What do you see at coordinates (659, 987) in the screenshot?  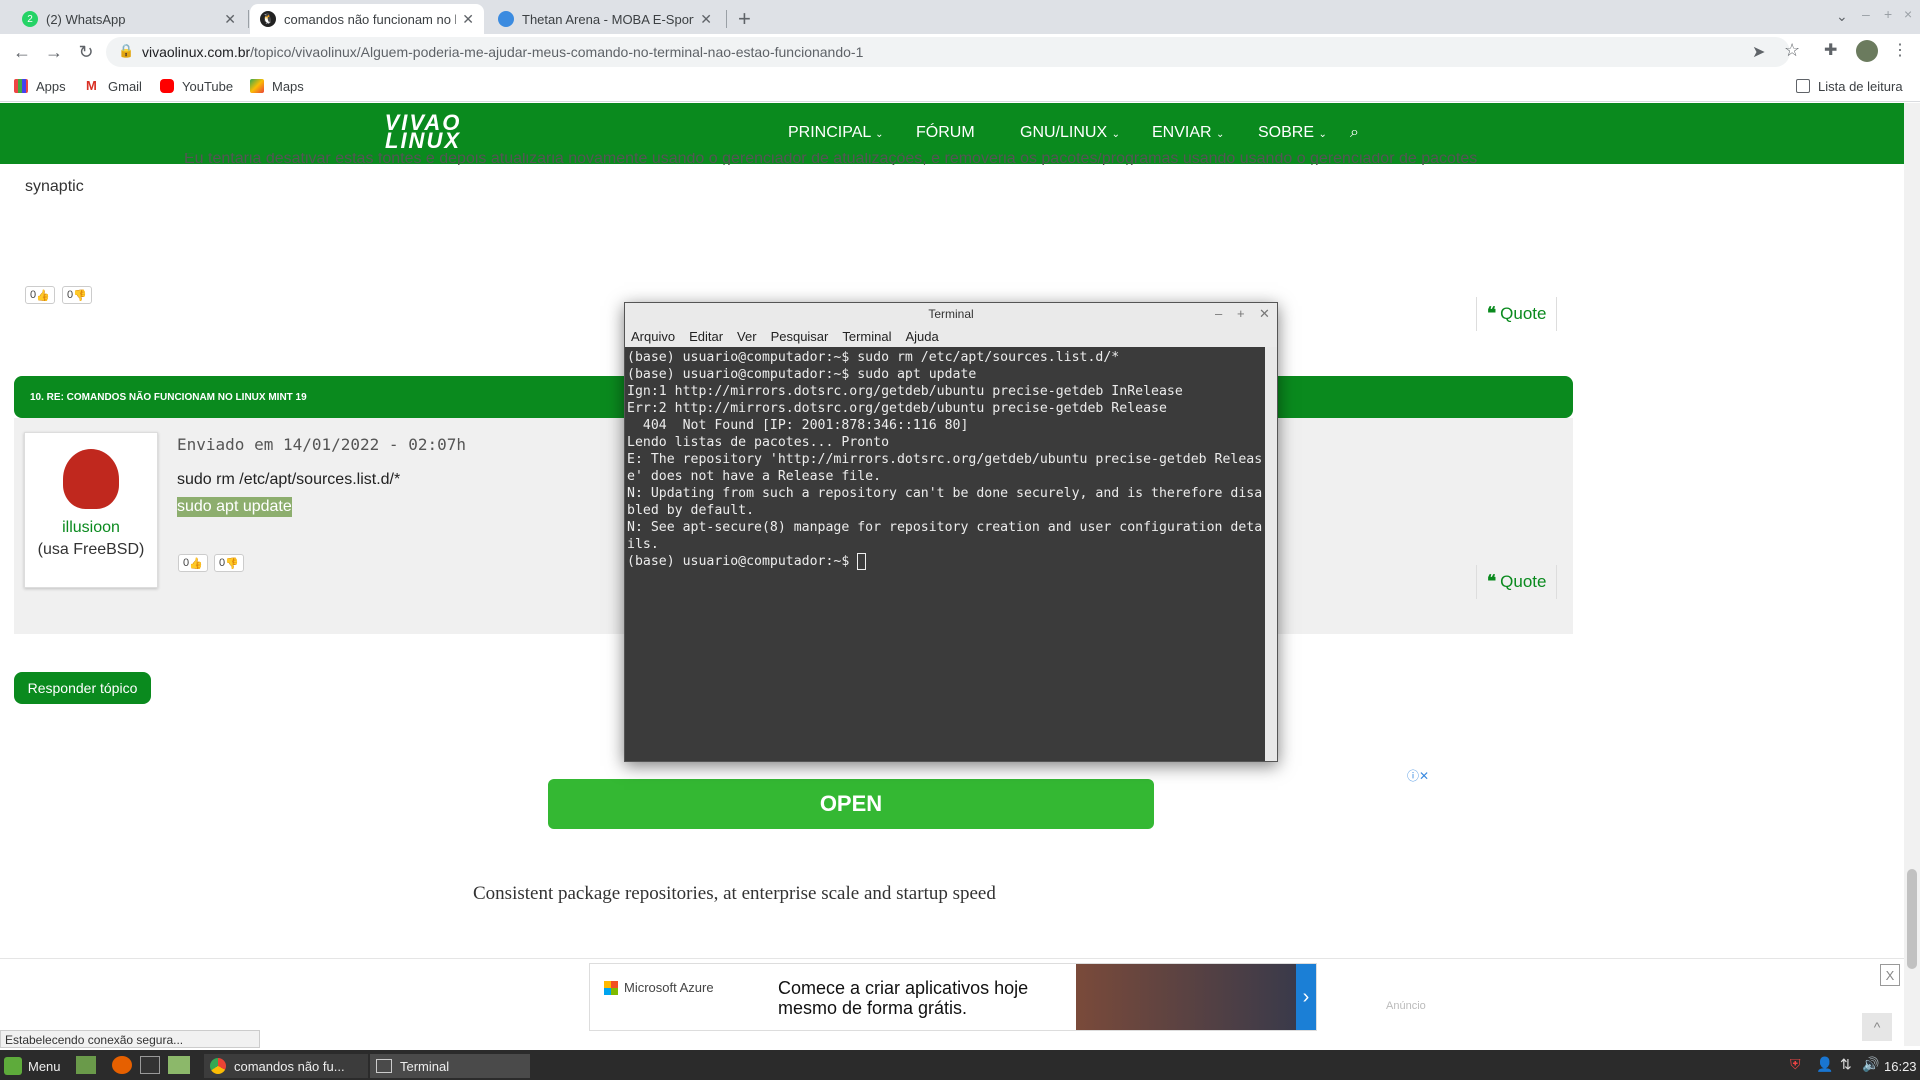 I see `azure-brand: Microsoft Azure` at bounding box center [659, 987].